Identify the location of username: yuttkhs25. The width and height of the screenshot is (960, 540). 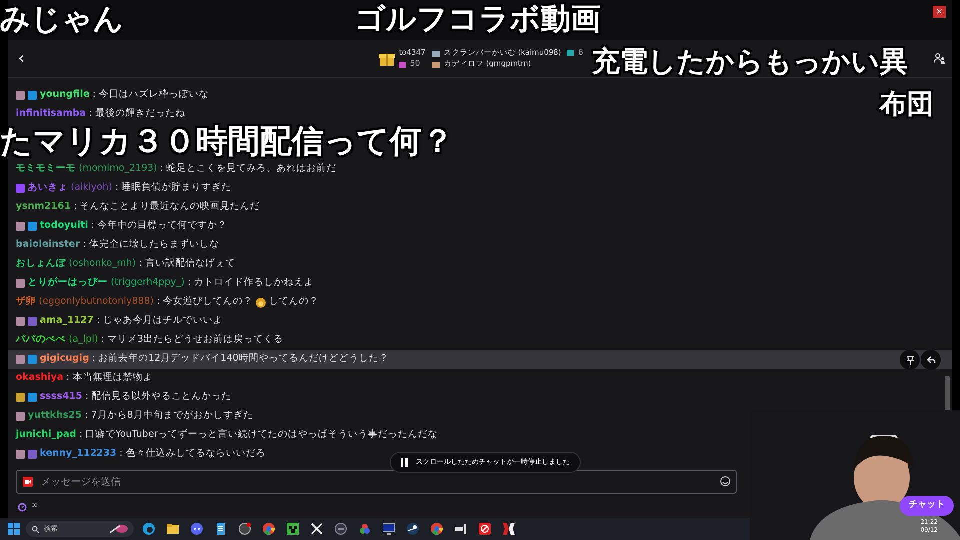
(55, 416).